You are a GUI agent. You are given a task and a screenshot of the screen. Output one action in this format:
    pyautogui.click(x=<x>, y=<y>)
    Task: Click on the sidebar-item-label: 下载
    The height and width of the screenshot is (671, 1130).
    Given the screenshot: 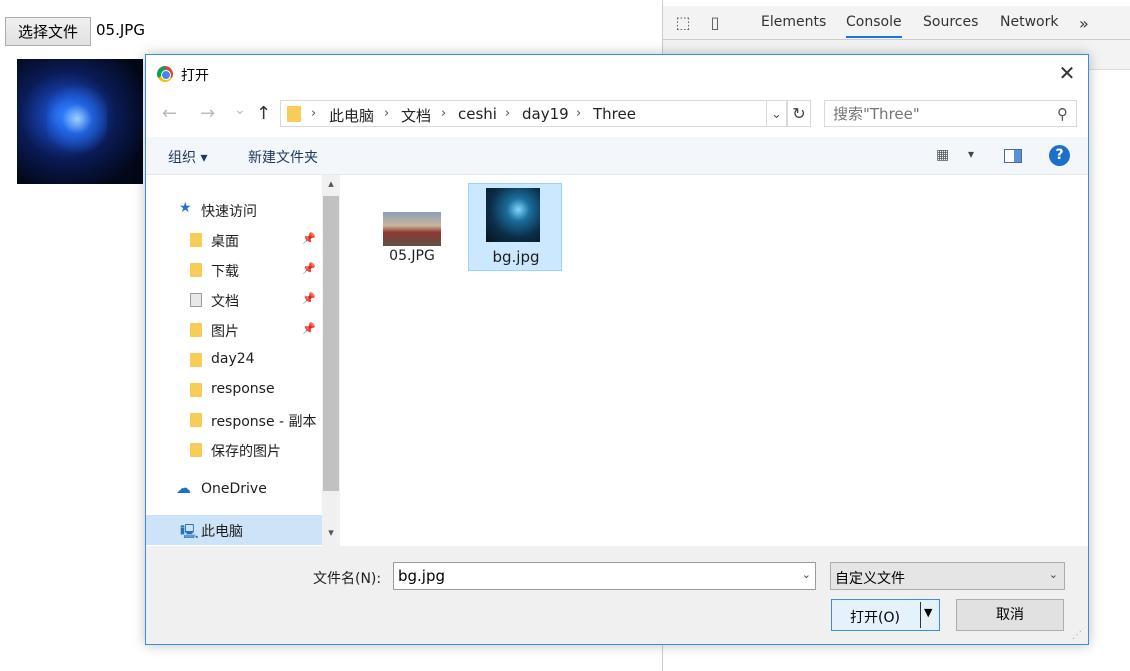 What is the action you would take?
    pyautogui.click(x=225, y=272)
    